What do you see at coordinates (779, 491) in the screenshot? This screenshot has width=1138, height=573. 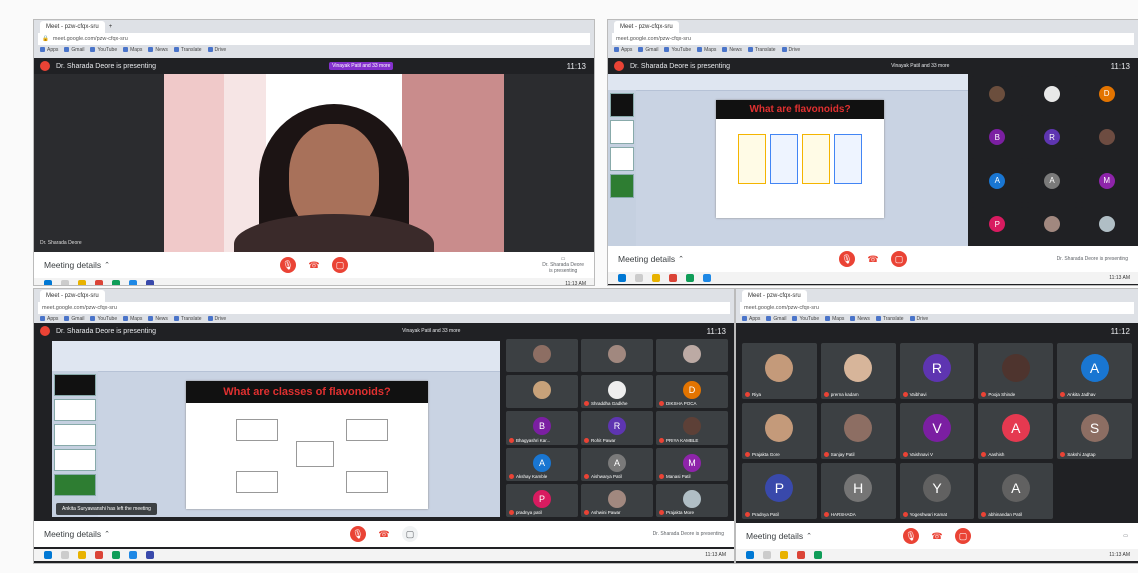 I see `participant-tile: P Pradnya Patil` at bounding box center [779, 491].